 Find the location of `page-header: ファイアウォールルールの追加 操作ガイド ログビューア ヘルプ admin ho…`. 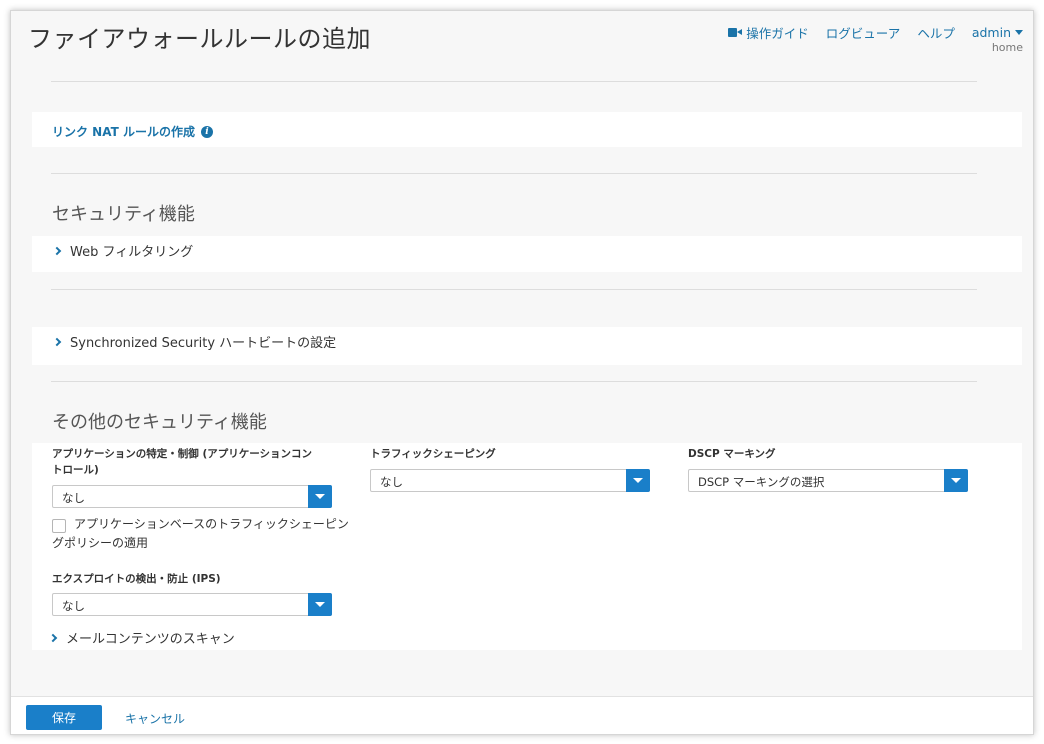

page-header: ファイアウォールルールの追加 操作ガイド ログビューア ヘルプ admin ho… is located at coordinates (522, 38).